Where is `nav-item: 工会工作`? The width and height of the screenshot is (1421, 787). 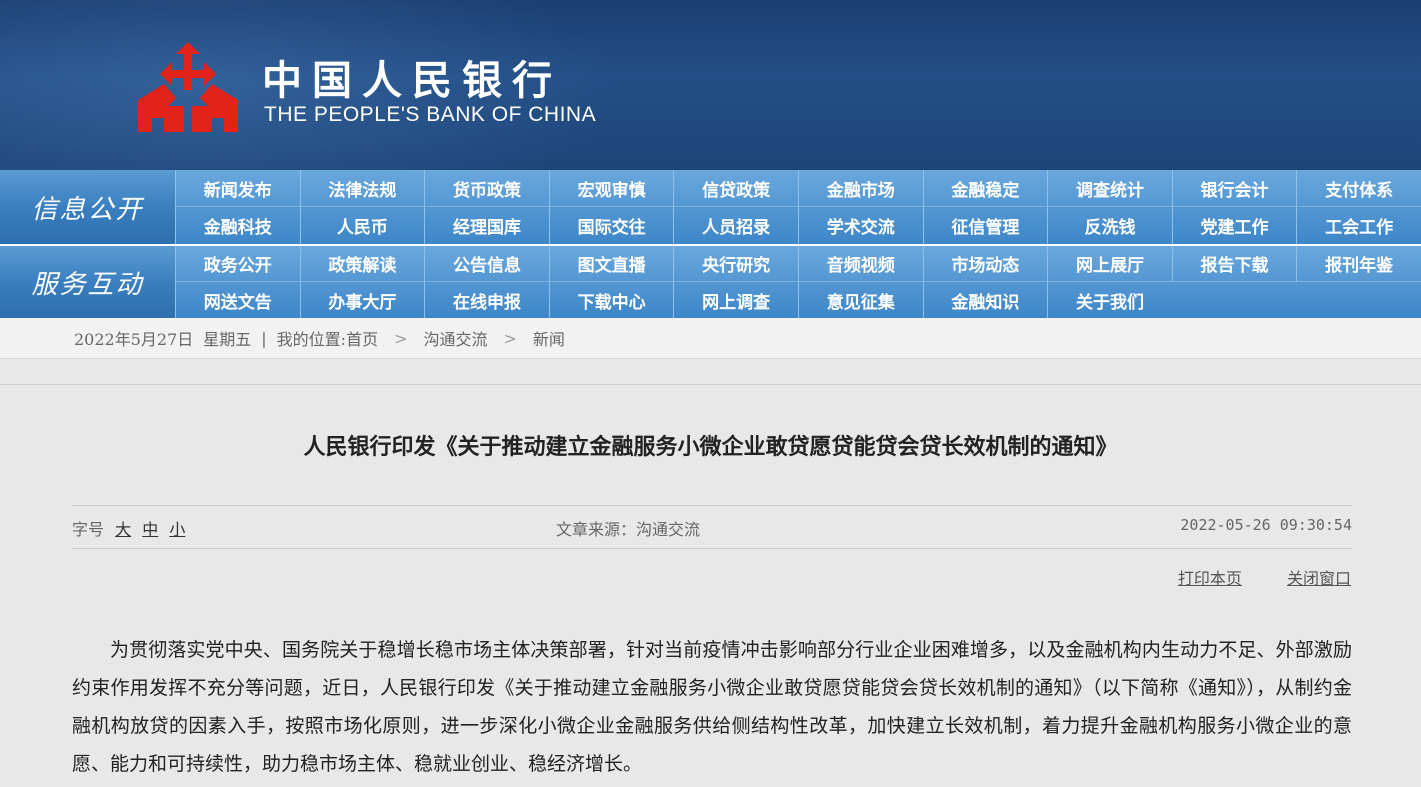 nav-item: 工会工作 is located at coordinates (1358, 225).